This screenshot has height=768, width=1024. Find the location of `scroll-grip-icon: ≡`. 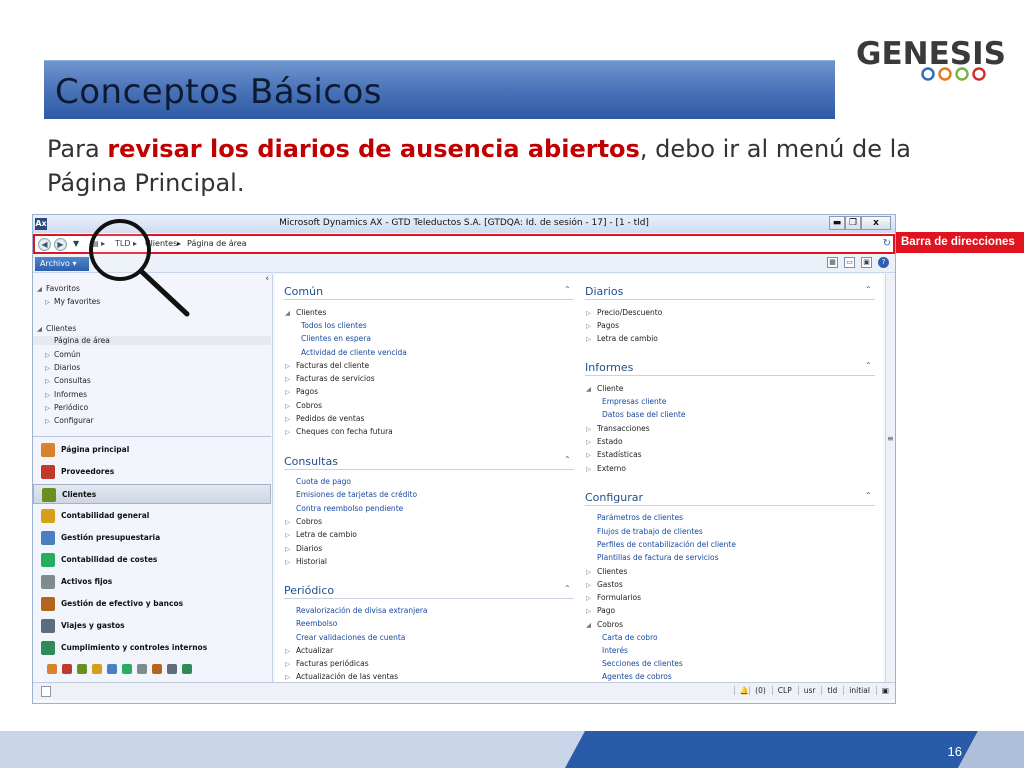

scroll-grip-icon: ≡ is located at coordinates (890, 438).